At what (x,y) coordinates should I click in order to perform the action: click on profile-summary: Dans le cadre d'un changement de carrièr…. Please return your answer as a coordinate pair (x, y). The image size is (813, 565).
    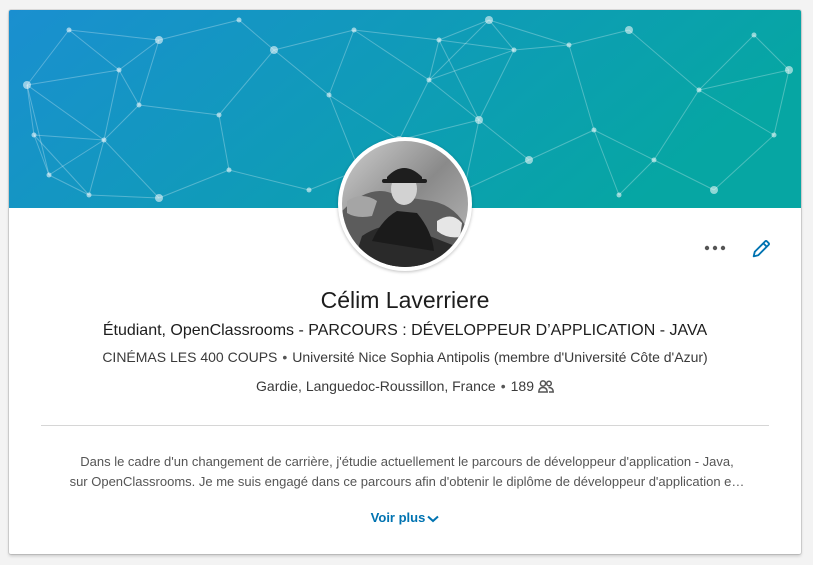
    Looking at the image, I should click on (407, 472).